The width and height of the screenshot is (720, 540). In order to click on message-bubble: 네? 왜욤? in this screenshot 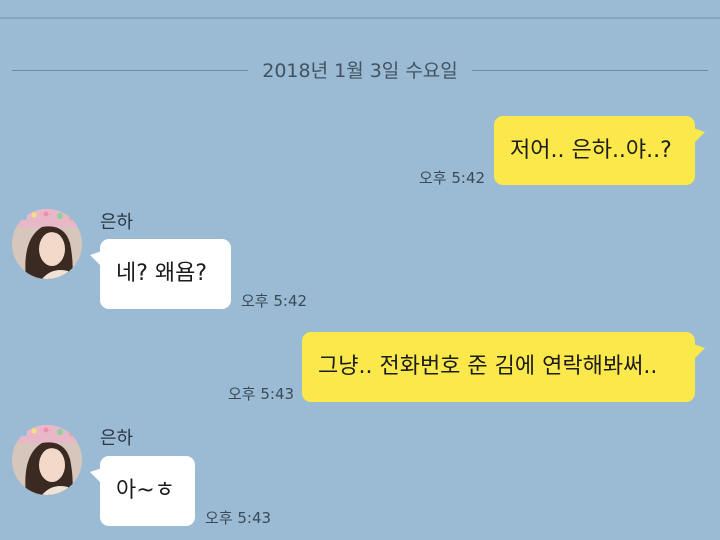, I will do `click(160, 274)`.